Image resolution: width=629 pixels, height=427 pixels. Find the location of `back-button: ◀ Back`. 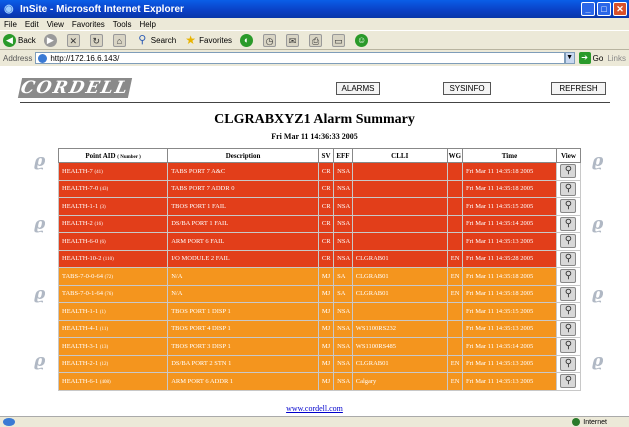

back-button: ◀ Back is located at coordinates (19, 40).